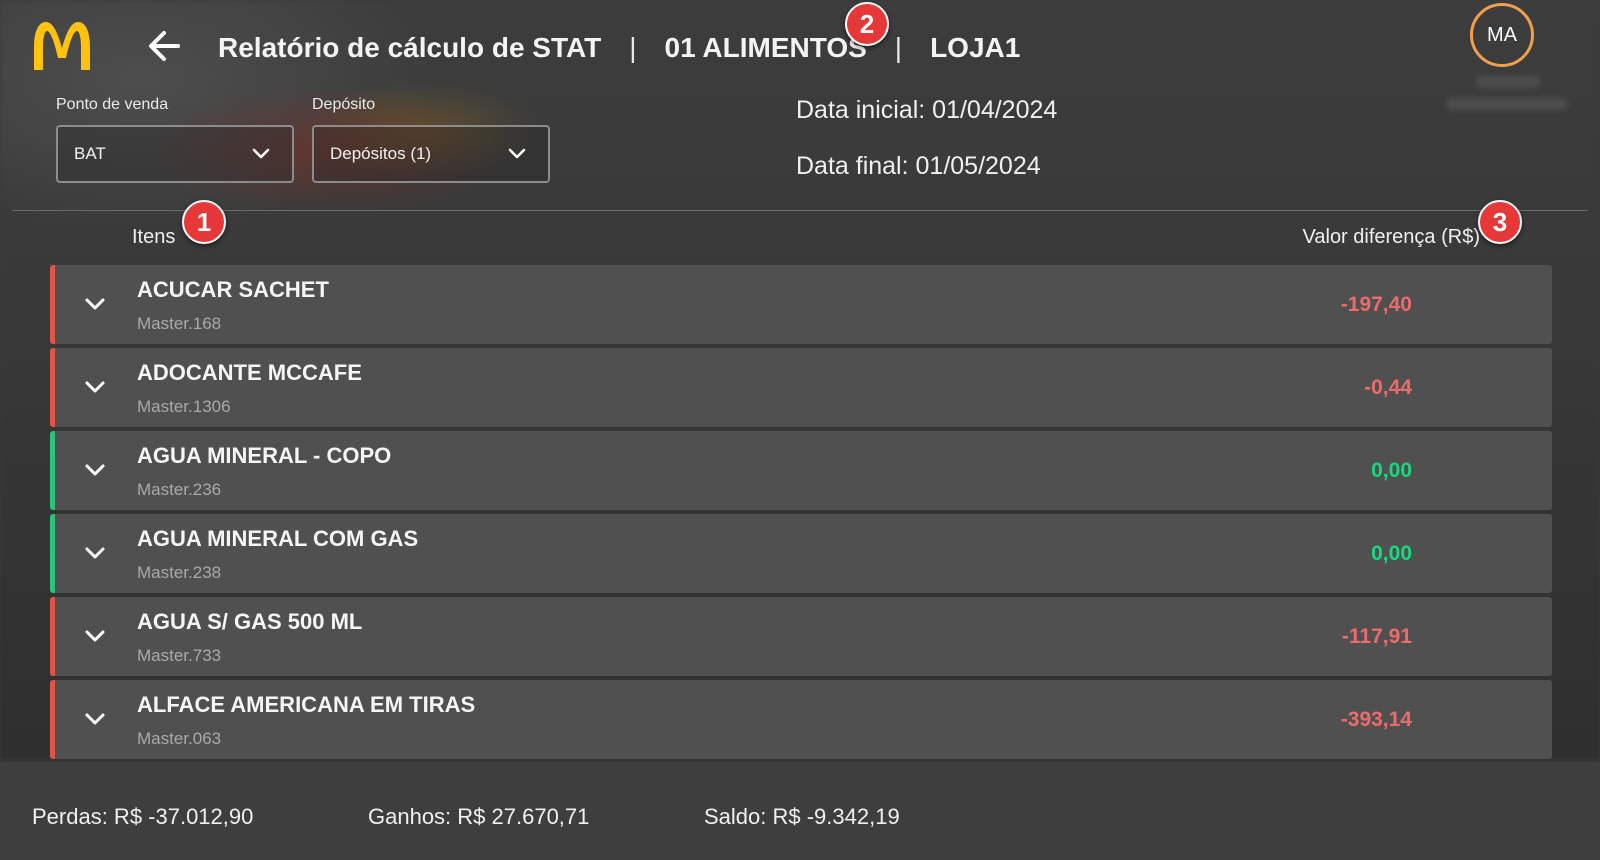 The width and height of the screenshot is (1600, 860). Describe the element at coordinates (800, 210) in the screenshot. I see `divider` at that location.